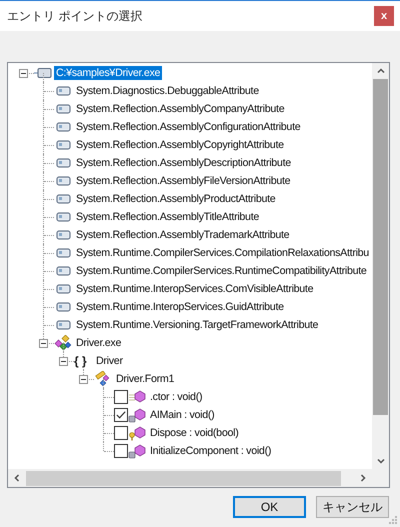  What do you see at coordinates (180, 109) in the screenshot?
I see `tree-item: System.Reflection.AssemblyCompanyAttribute` at bounding box center [180, 109].